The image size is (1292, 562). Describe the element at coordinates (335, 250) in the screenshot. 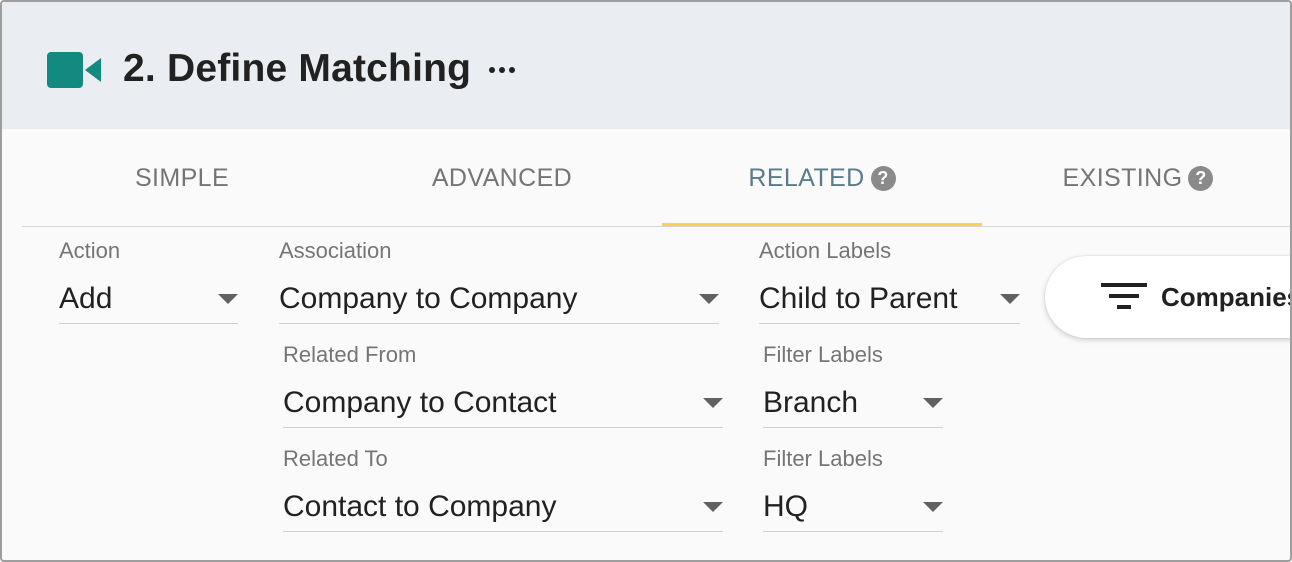

I see `association-label: Association` at that location.